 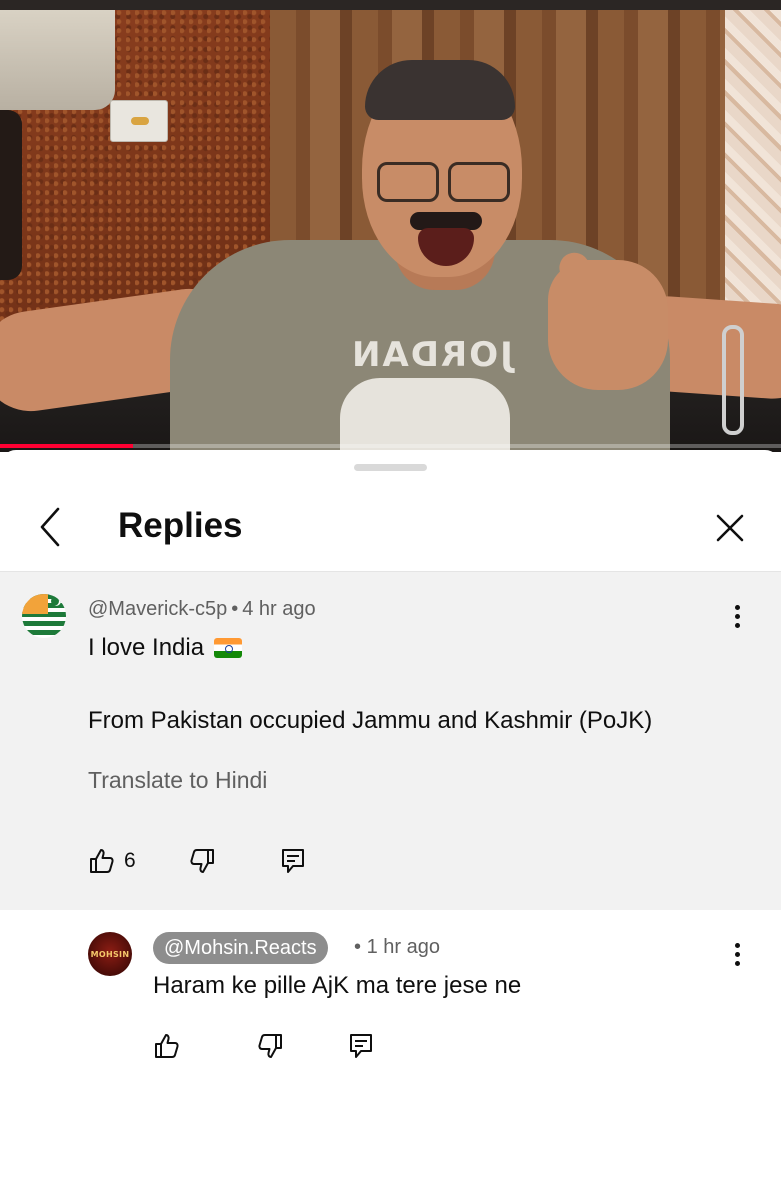 I want to click on video-person-bracelet, so click(x=733, y=380).